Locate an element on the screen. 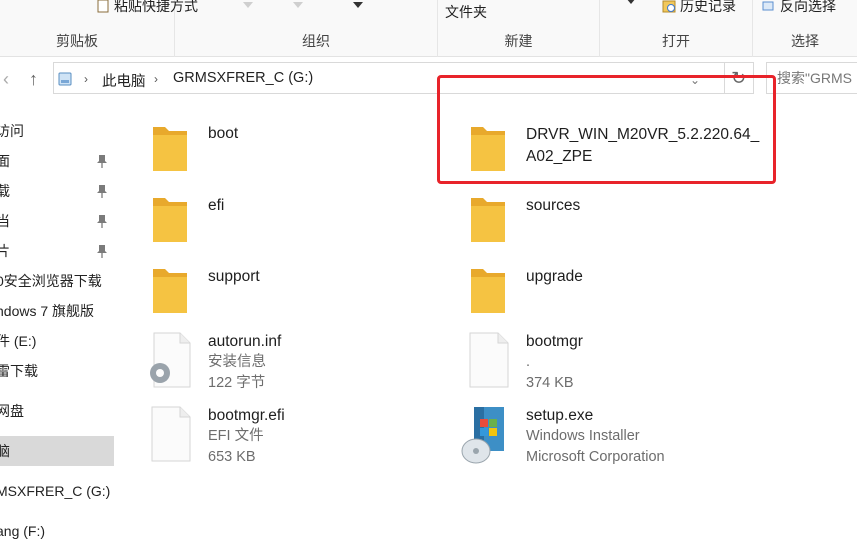  nav-item-label: 0安全浏览器下载 is located at coordinates (51, 281).